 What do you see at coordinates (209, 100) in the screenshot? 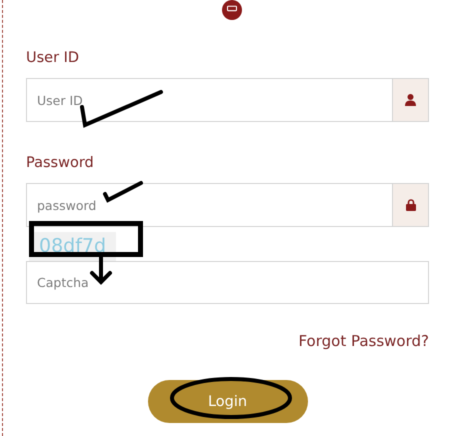
I see `input-field: User ID` at bounding box center [209, 100].